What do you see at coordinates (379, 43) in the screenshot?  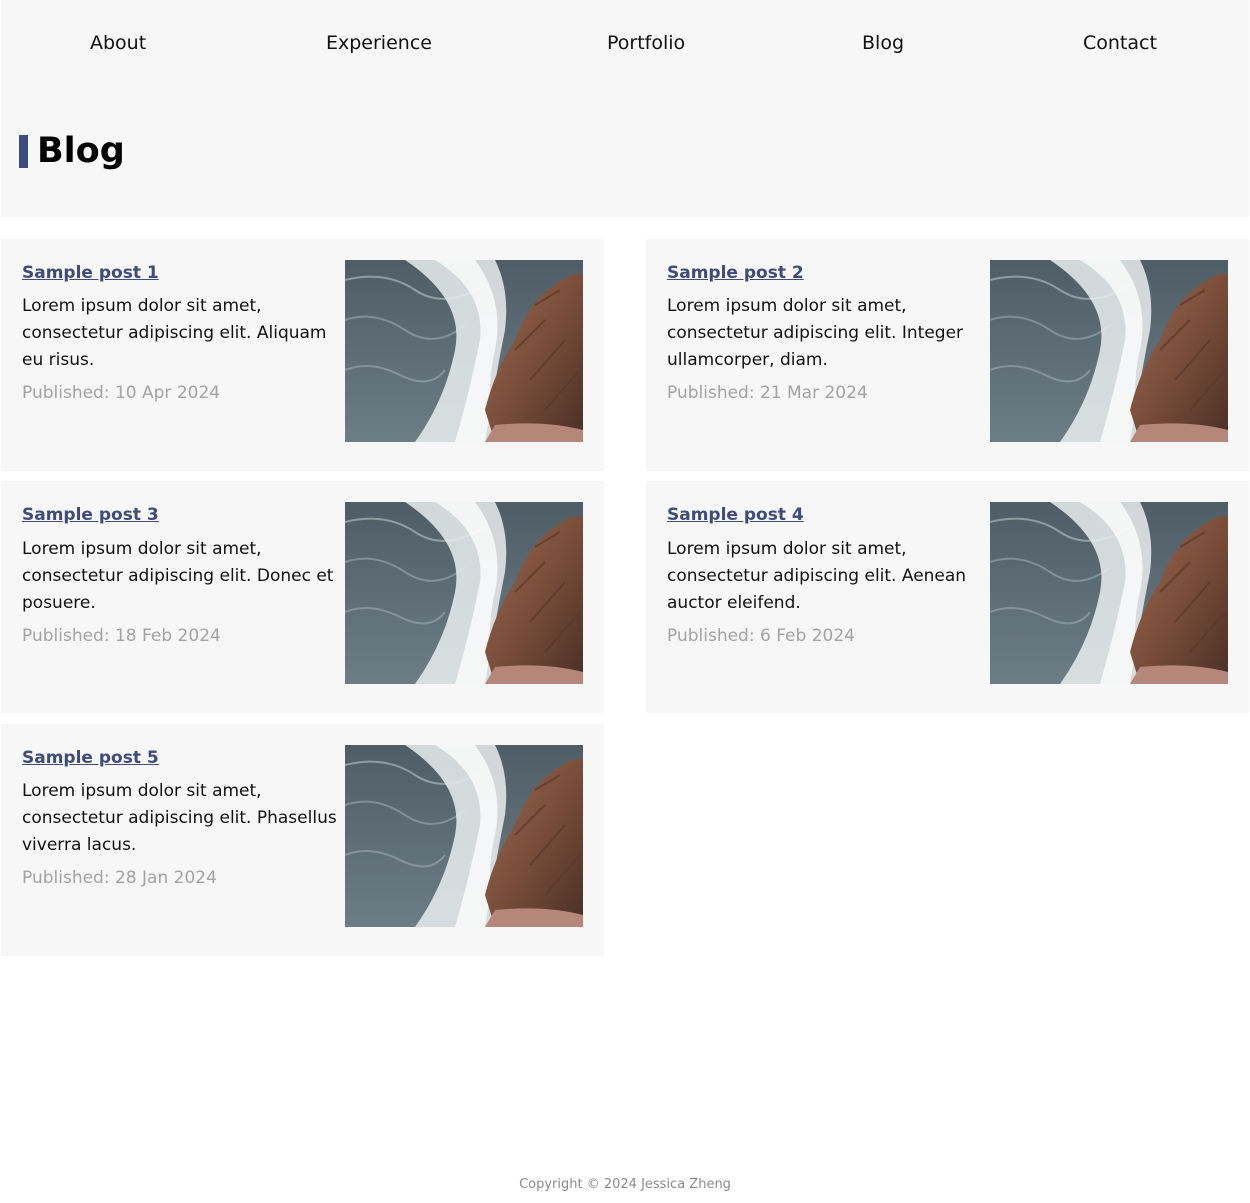 I see `nav-link-experience: Experience` at bounding box center [379, 43].